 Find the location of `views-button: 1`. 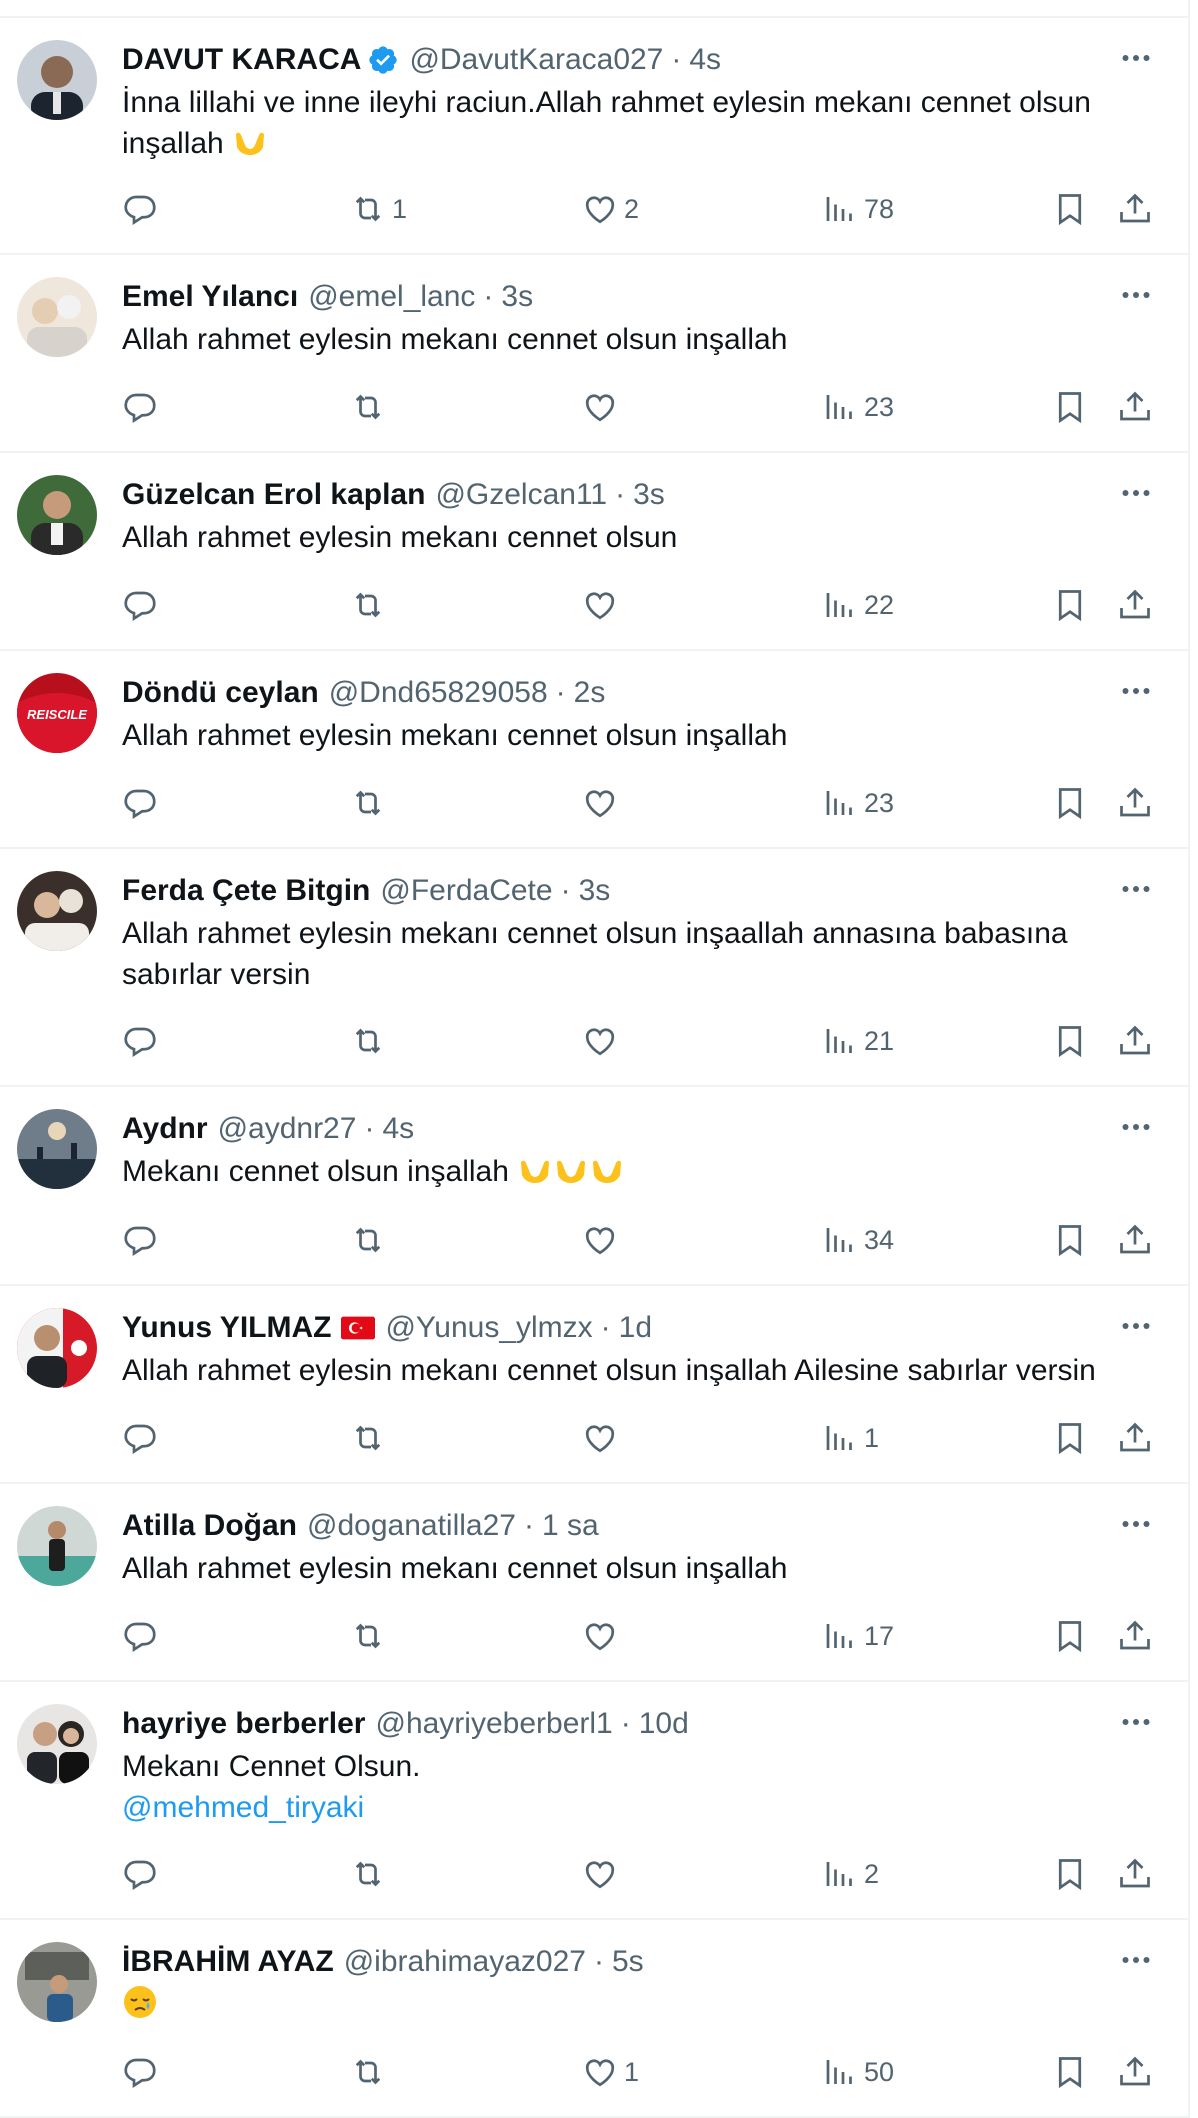

views-button: 1 is located at coordinates (850, 1438).